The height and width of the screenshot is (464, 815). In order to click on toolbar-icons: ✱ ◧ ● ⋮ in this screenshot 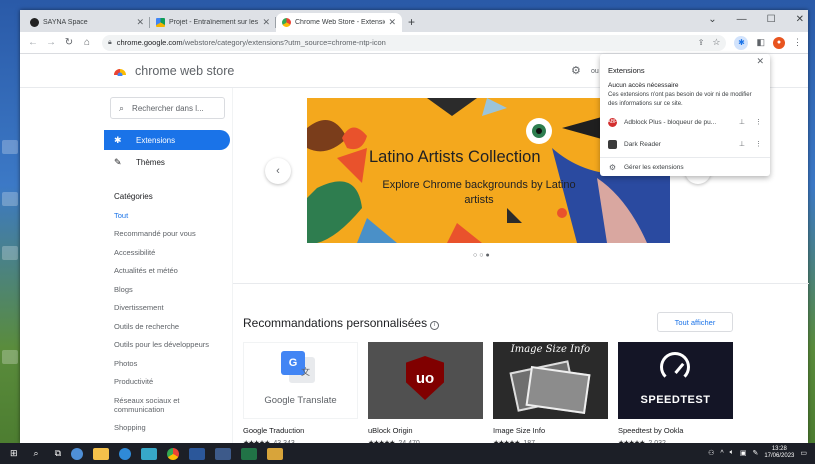, I will do `click(768, 42)`.